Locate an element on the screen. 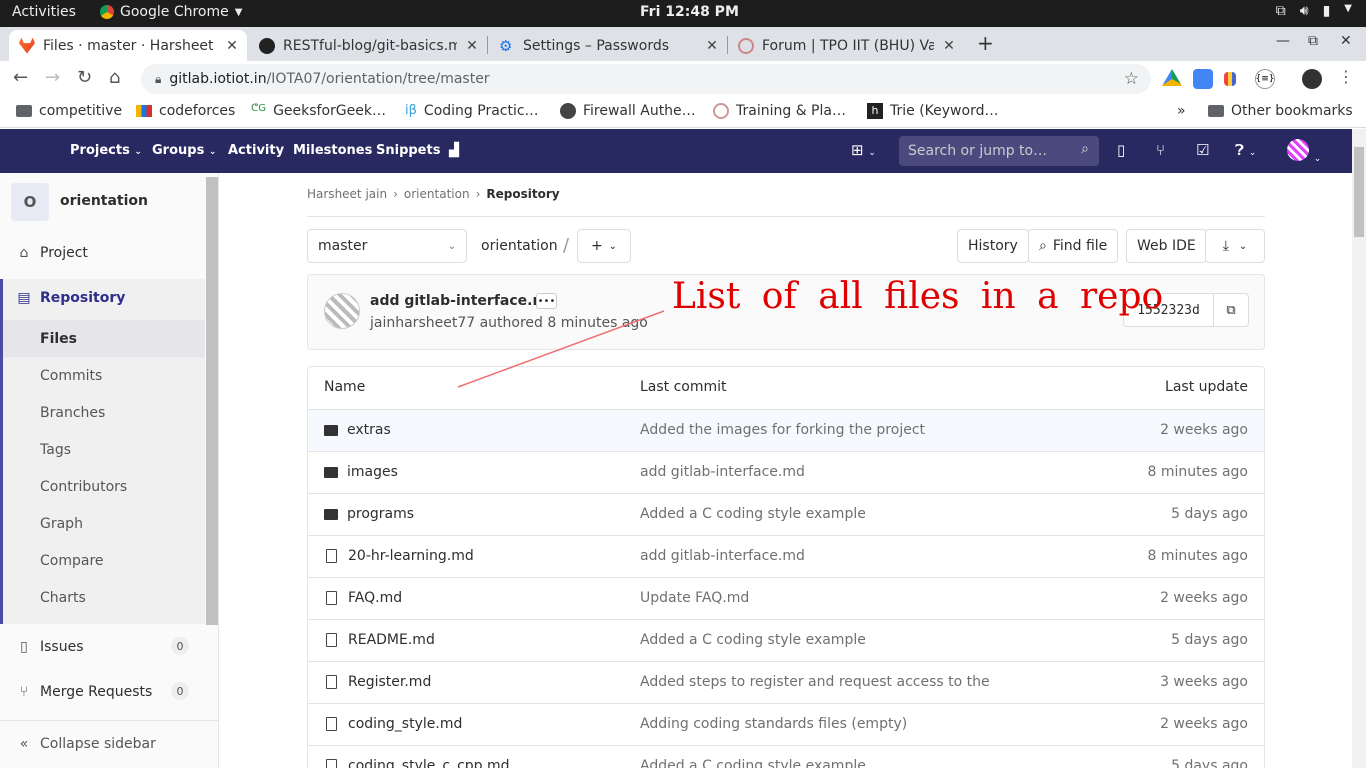  copy-icon: ⧉ is located at coordinates (1231, 310).